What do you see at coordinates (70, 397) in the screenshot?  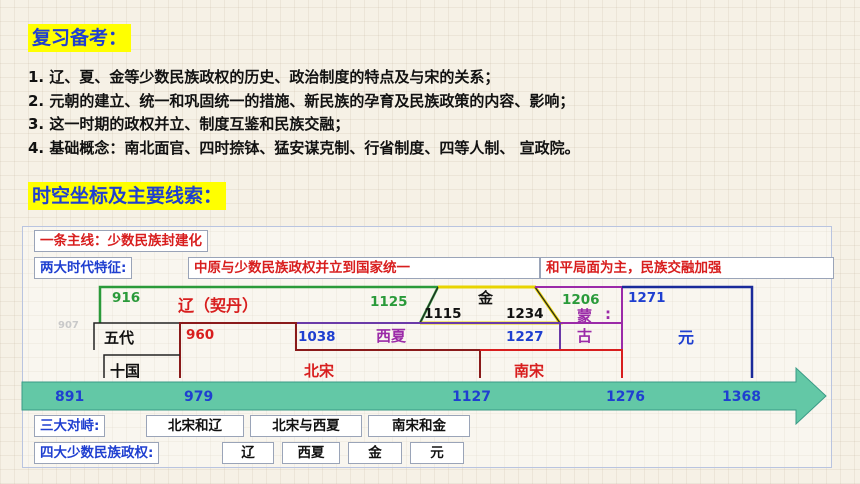 I see `axis-tick-891: 891` at bounding box center [70, 397].